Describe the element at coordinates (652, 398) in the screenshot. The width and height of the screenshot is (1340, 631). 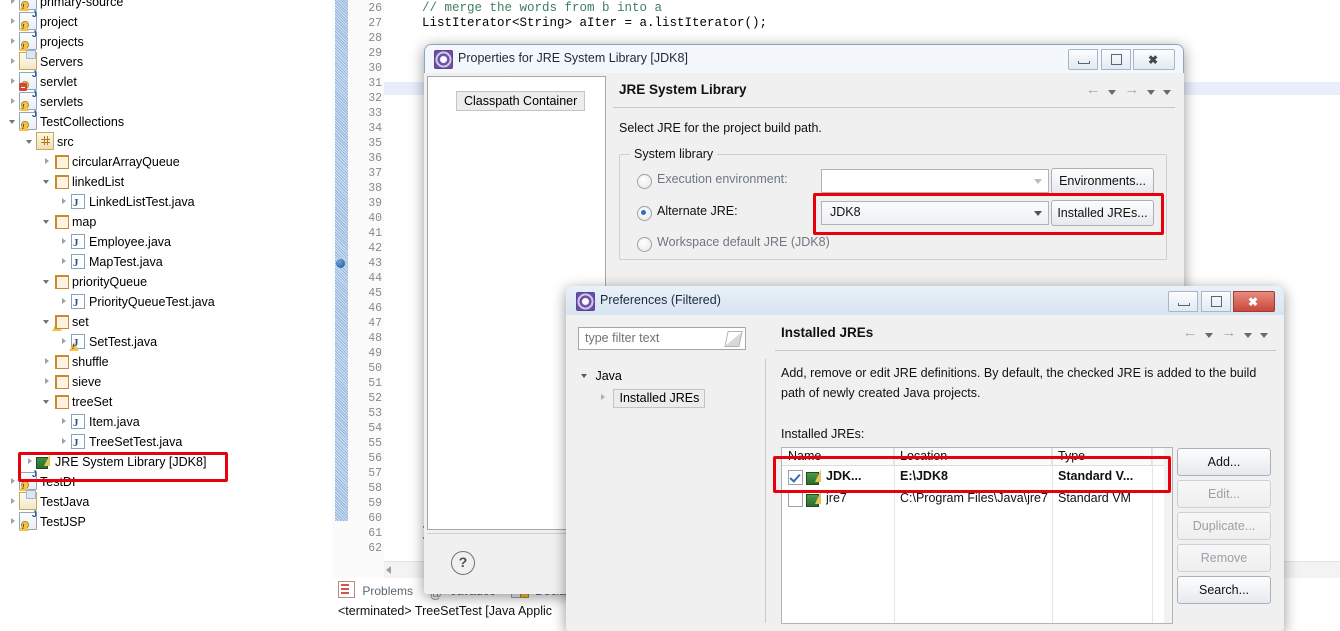
I see `pref-tree-item-installed-jres: Installed JREs` at that location.